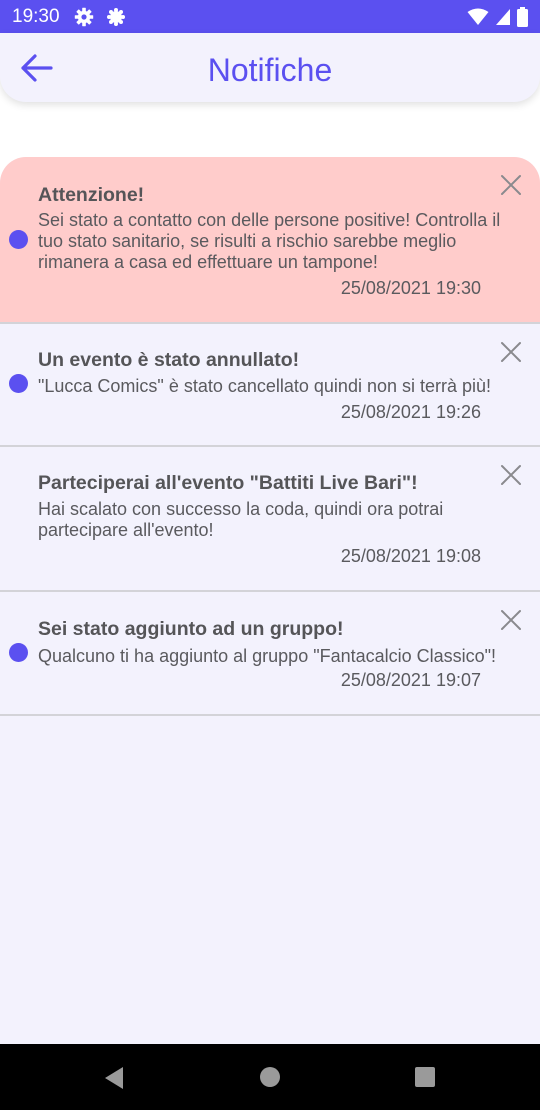  I want to click on app-bar: Notifiche, so click(270, 67).